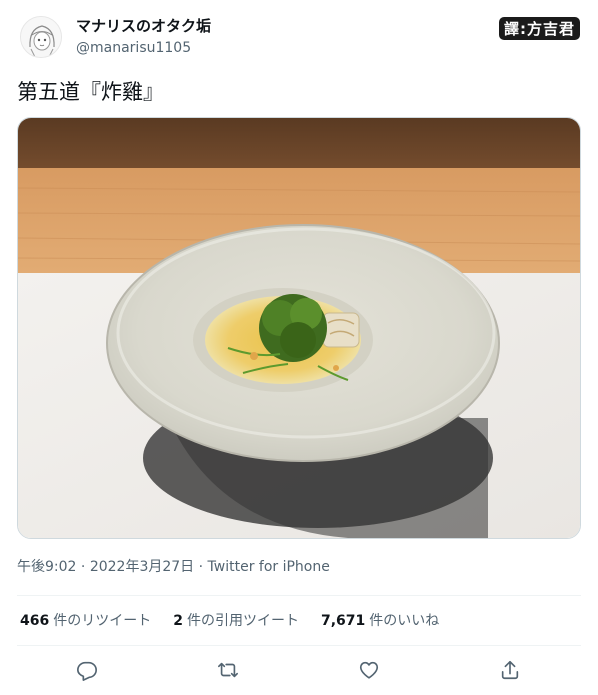 This screenshot has height=695, width=598. Describe the element at coordinates (142, 567) in the screenshot. I see `tweet-date: 2022年3月27日` at that location.